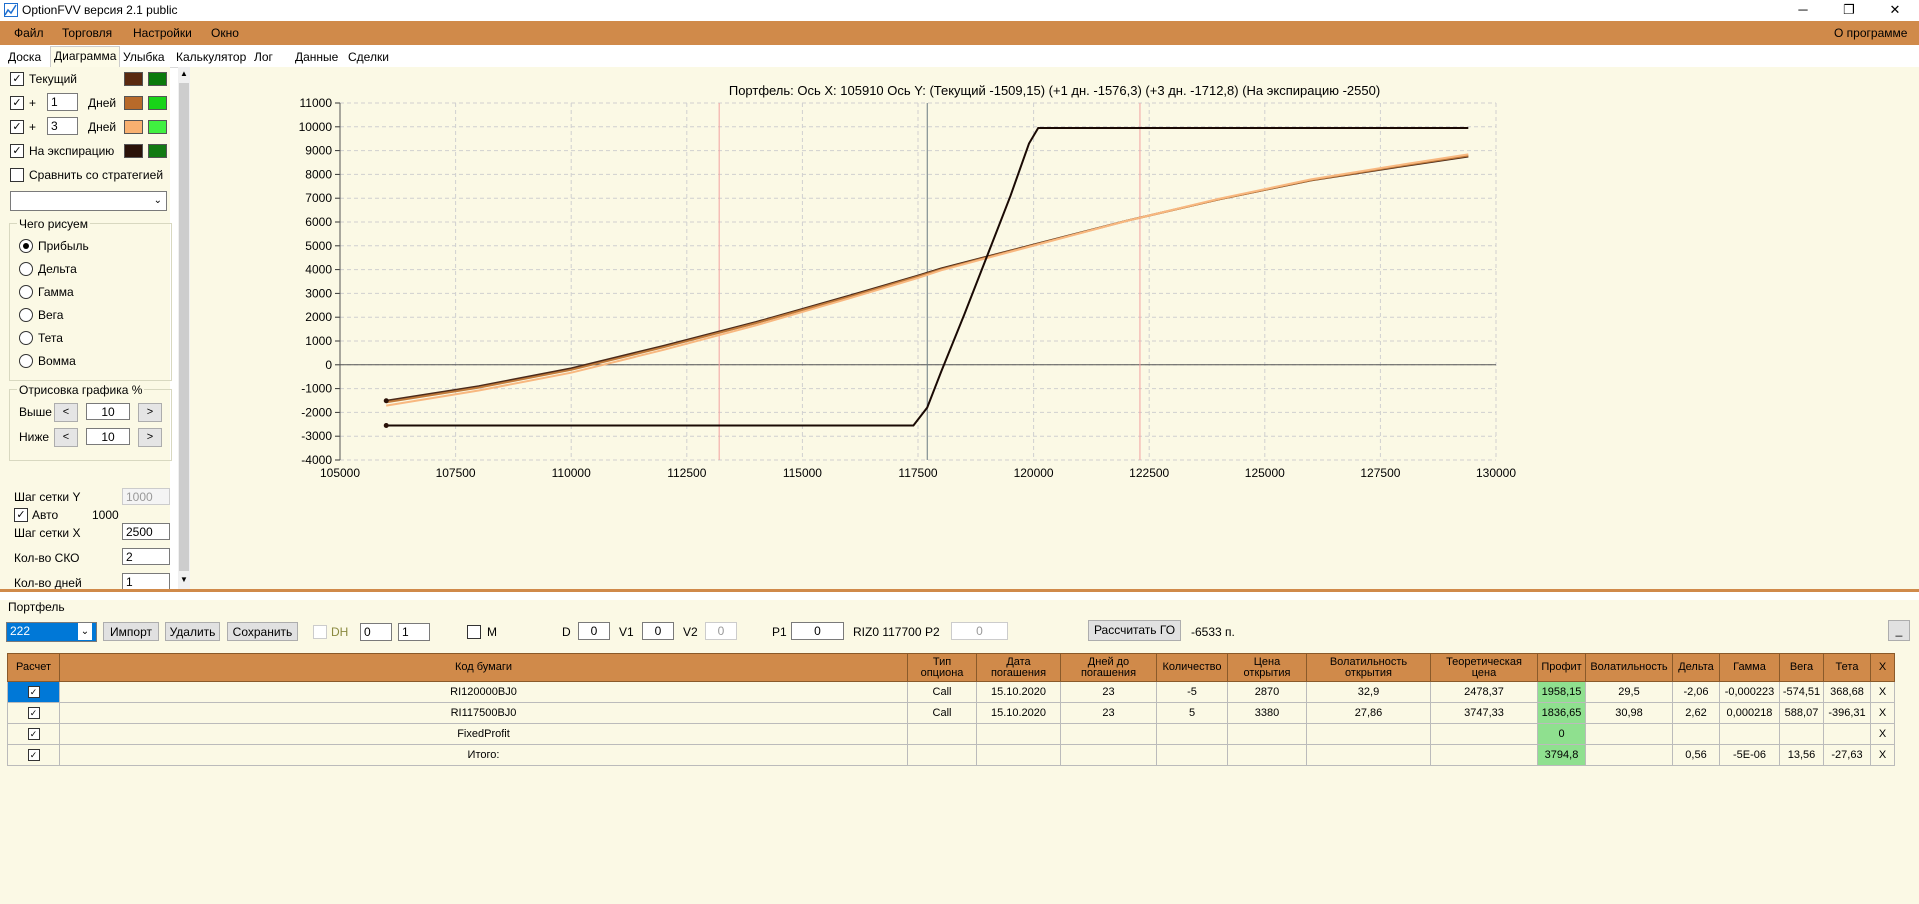  What do you see at coordinates (17, 79) in the screenshot?
I see `current-checkbox: ✓` at bounding box center [17, 79].